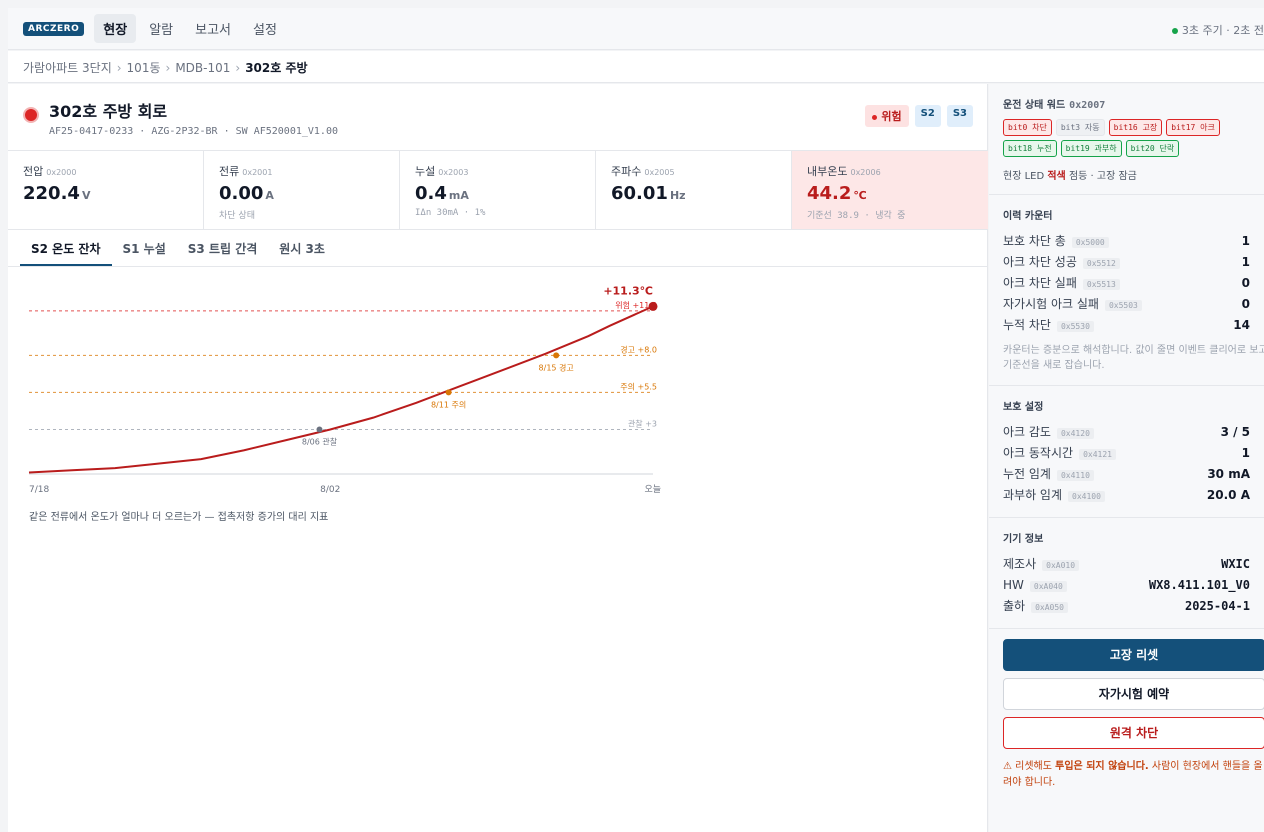  I want to click on tab-temp-residual: S2 온도 잔차, so click(66, 248).